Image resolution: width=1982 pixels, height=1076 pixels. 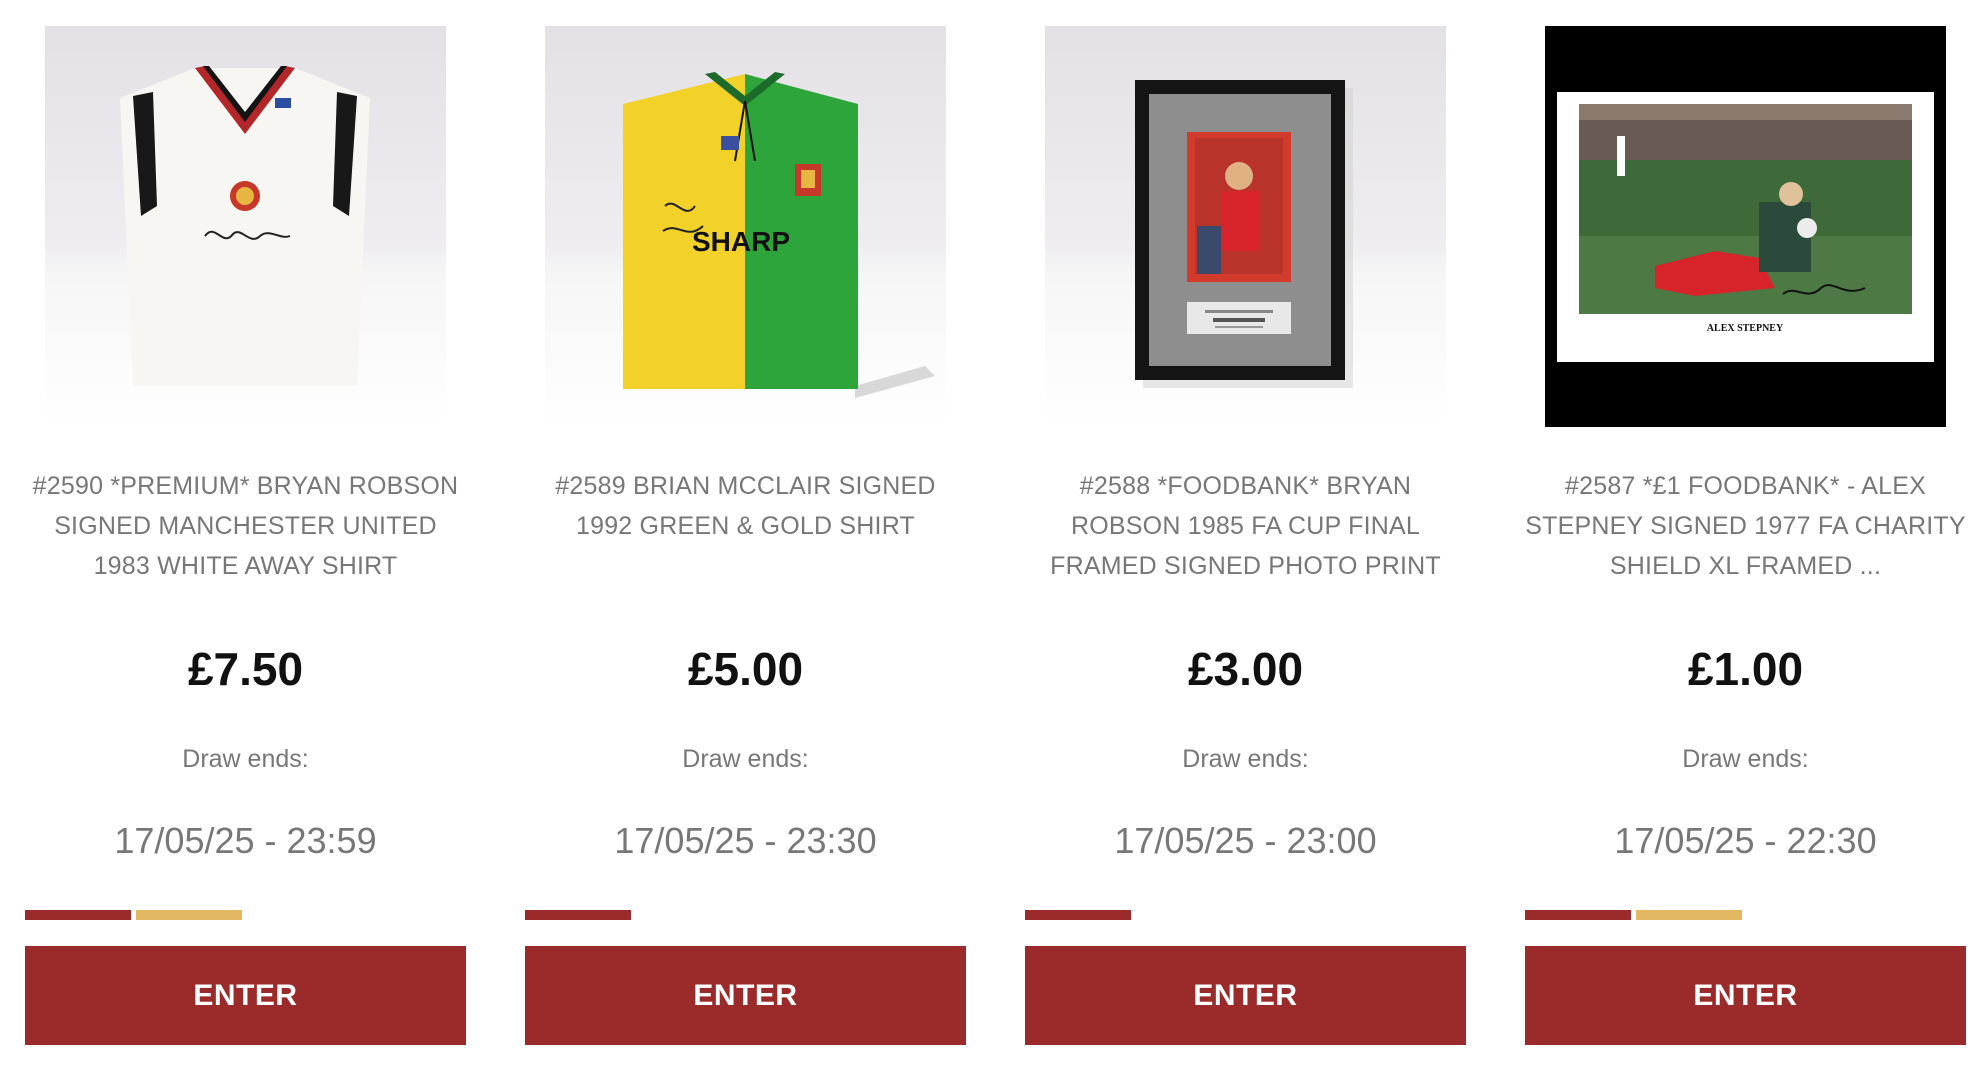 I want to click on ticket-price: £7.50, so click(x=245, y=669).